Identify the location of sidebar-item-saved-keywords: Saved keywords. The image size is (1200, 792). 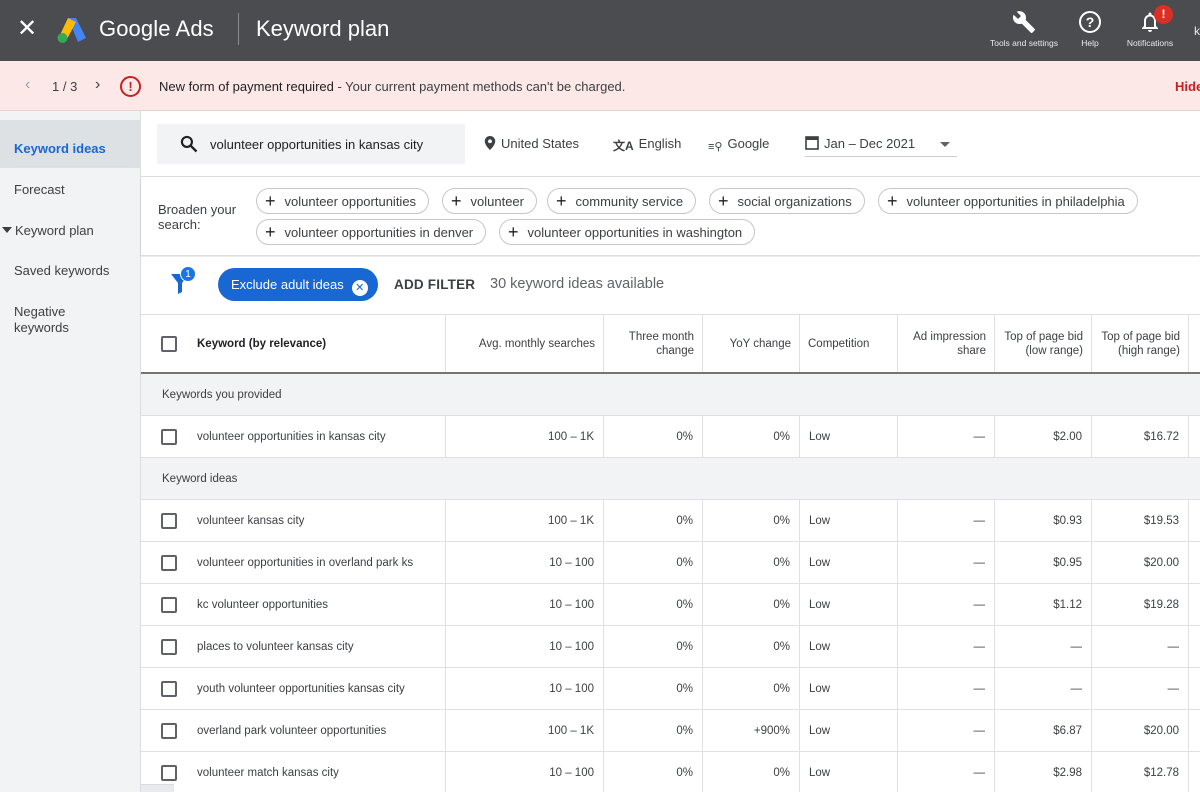
(70, 271).